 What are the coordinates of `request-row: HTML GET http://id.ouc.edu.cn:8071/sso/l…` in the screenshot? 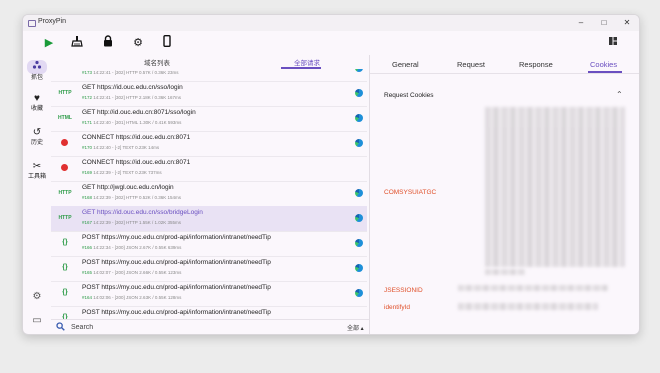 It's located at (209, 119).